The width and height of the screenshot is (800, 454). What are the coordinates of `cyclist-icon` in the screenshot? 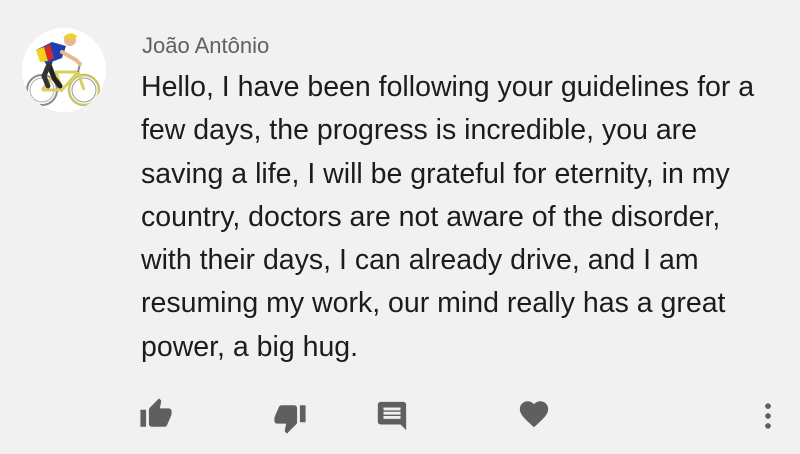 It's located at (64, 70).